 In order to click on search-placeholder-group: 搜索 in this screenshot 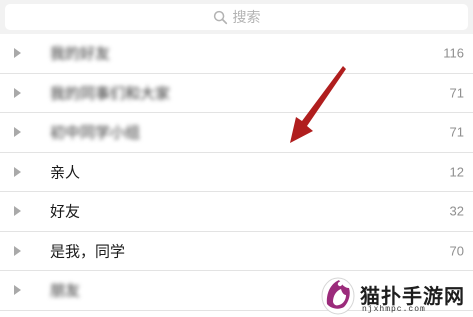, I will do `click(237, 17)`.